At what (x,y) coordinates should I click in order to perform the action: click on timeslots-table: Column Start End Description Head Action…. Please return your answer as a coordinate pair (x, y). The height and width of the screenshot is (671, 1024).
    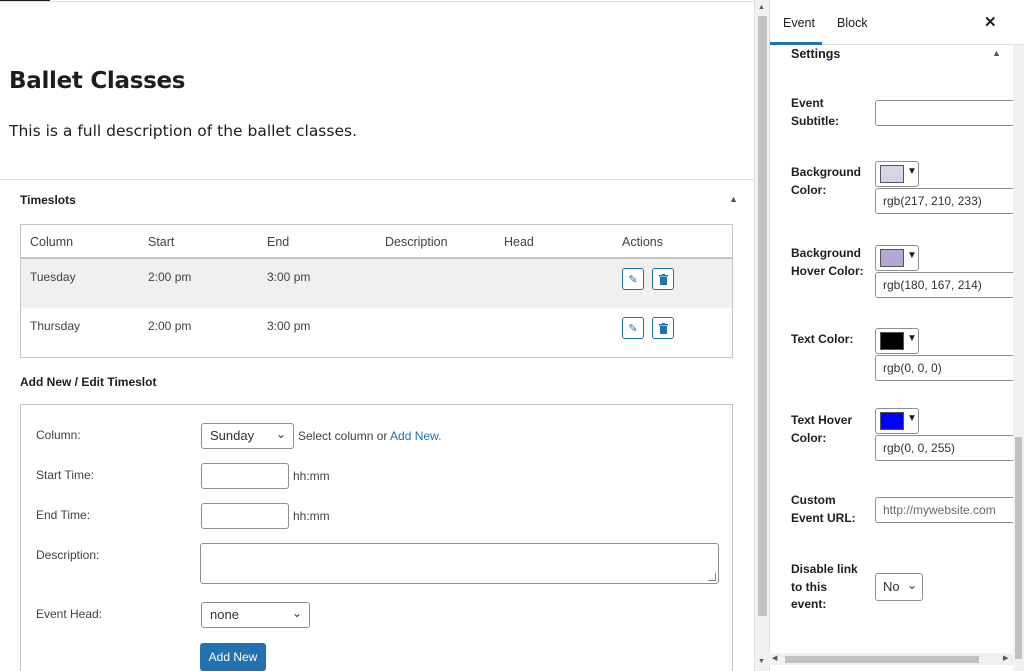
    Looking at the image, I should click on (376, 291).